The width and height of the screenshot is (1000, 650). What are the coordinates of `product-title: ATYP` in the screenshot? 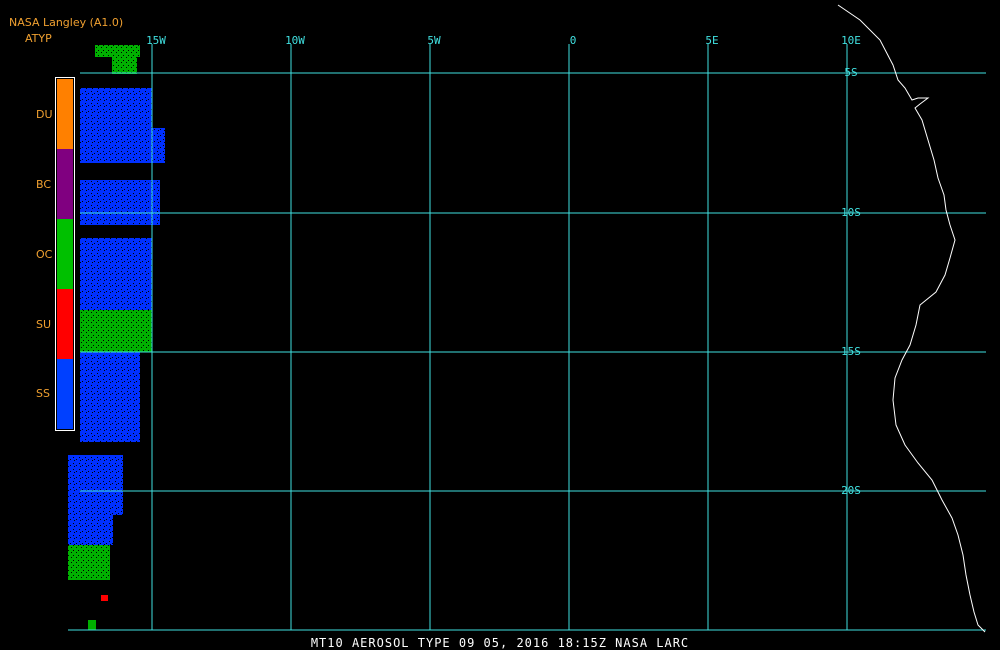 It's located at (38, 38).